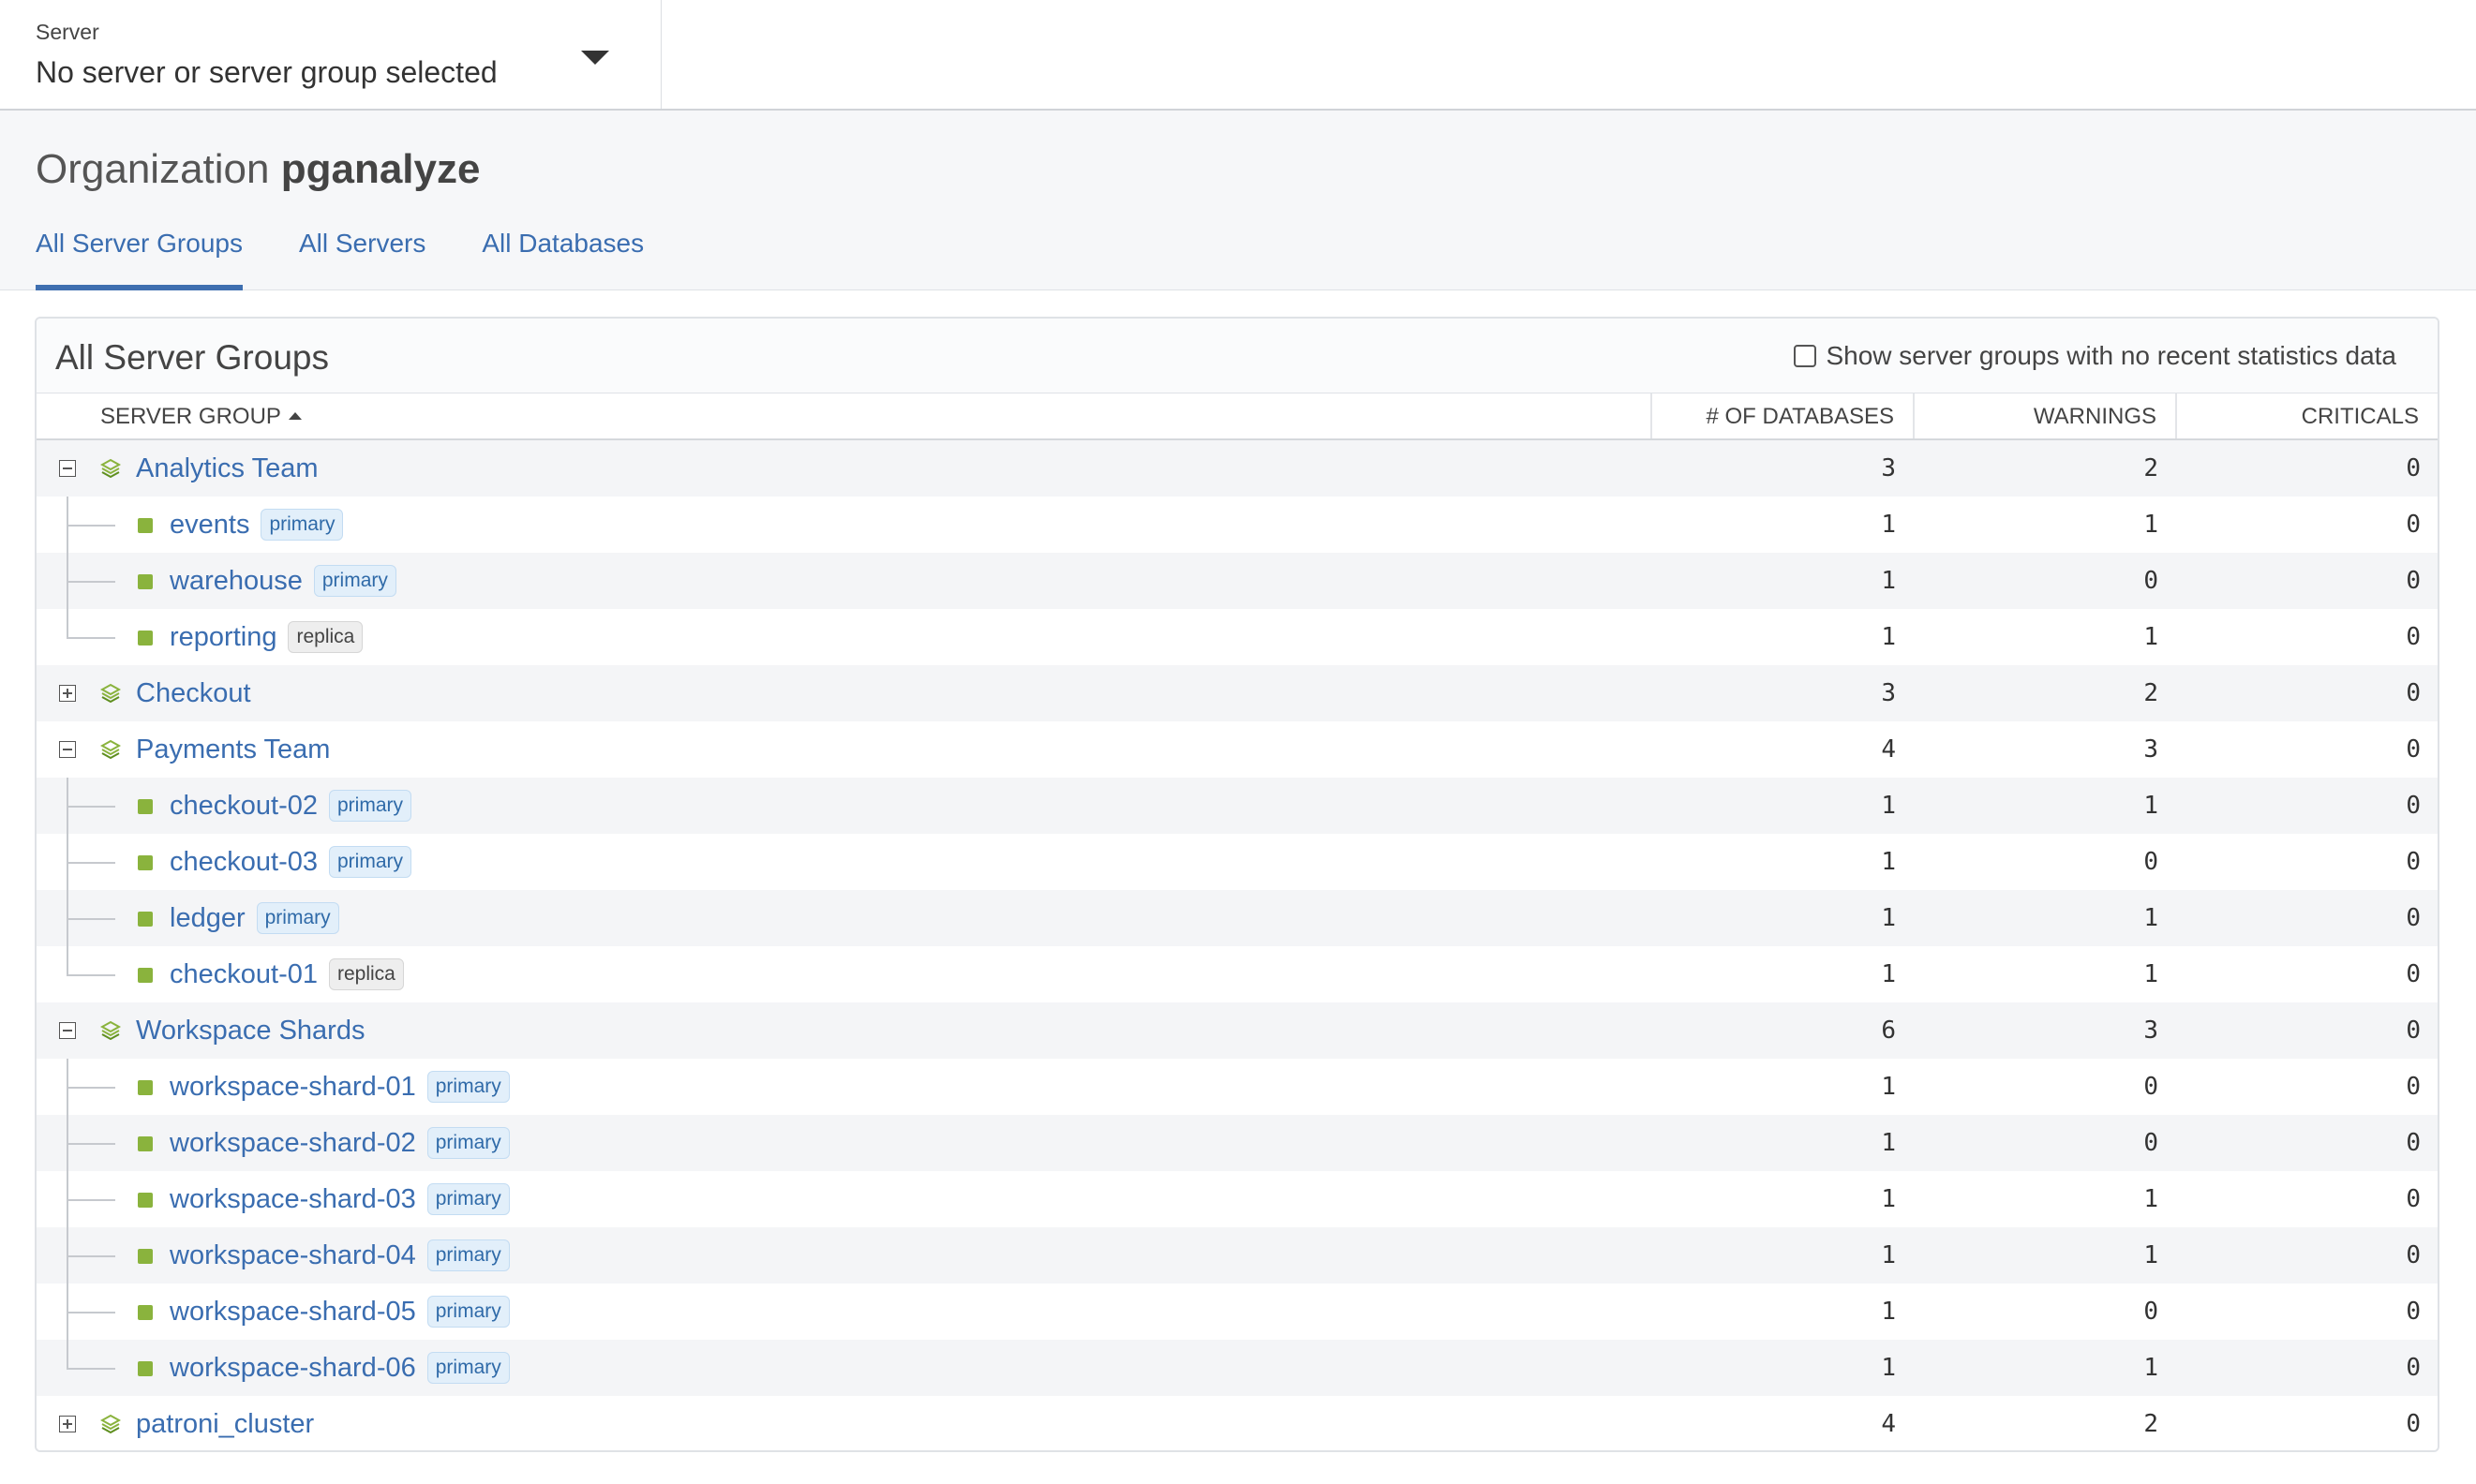  What do you see at coordinates (844, 1087) in the screenshot?
I see `server-cell: workspace-shard-01 primary` at bounding box center [844, 1087].